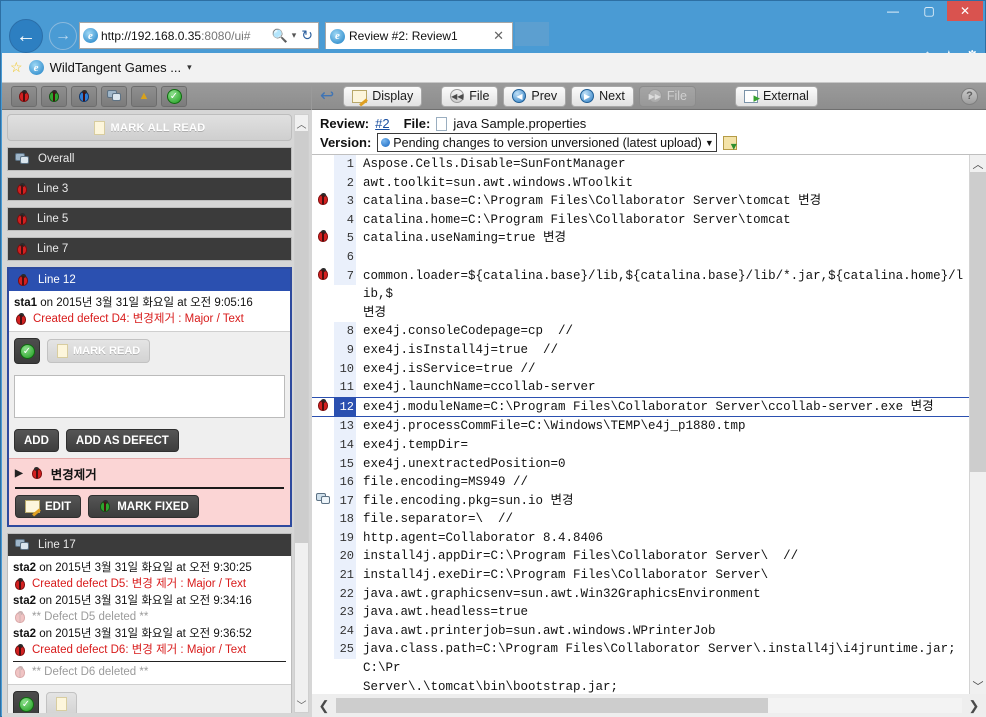 The image size is (986, 717). What do you see at coordinates (149, 545) in the screenshot?
I see `comment-group-header: Line 17` at bounding box center [149, 545].